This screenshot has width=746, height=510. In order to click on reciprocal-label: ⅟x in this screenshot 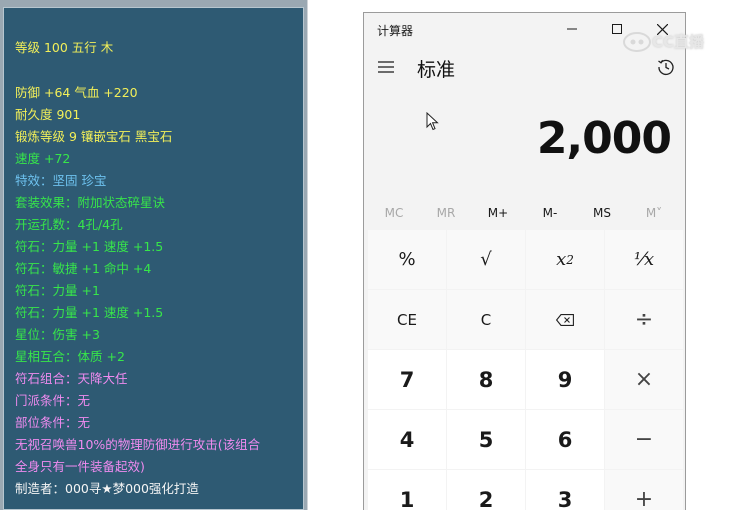, I will do `click(644, 259)`.